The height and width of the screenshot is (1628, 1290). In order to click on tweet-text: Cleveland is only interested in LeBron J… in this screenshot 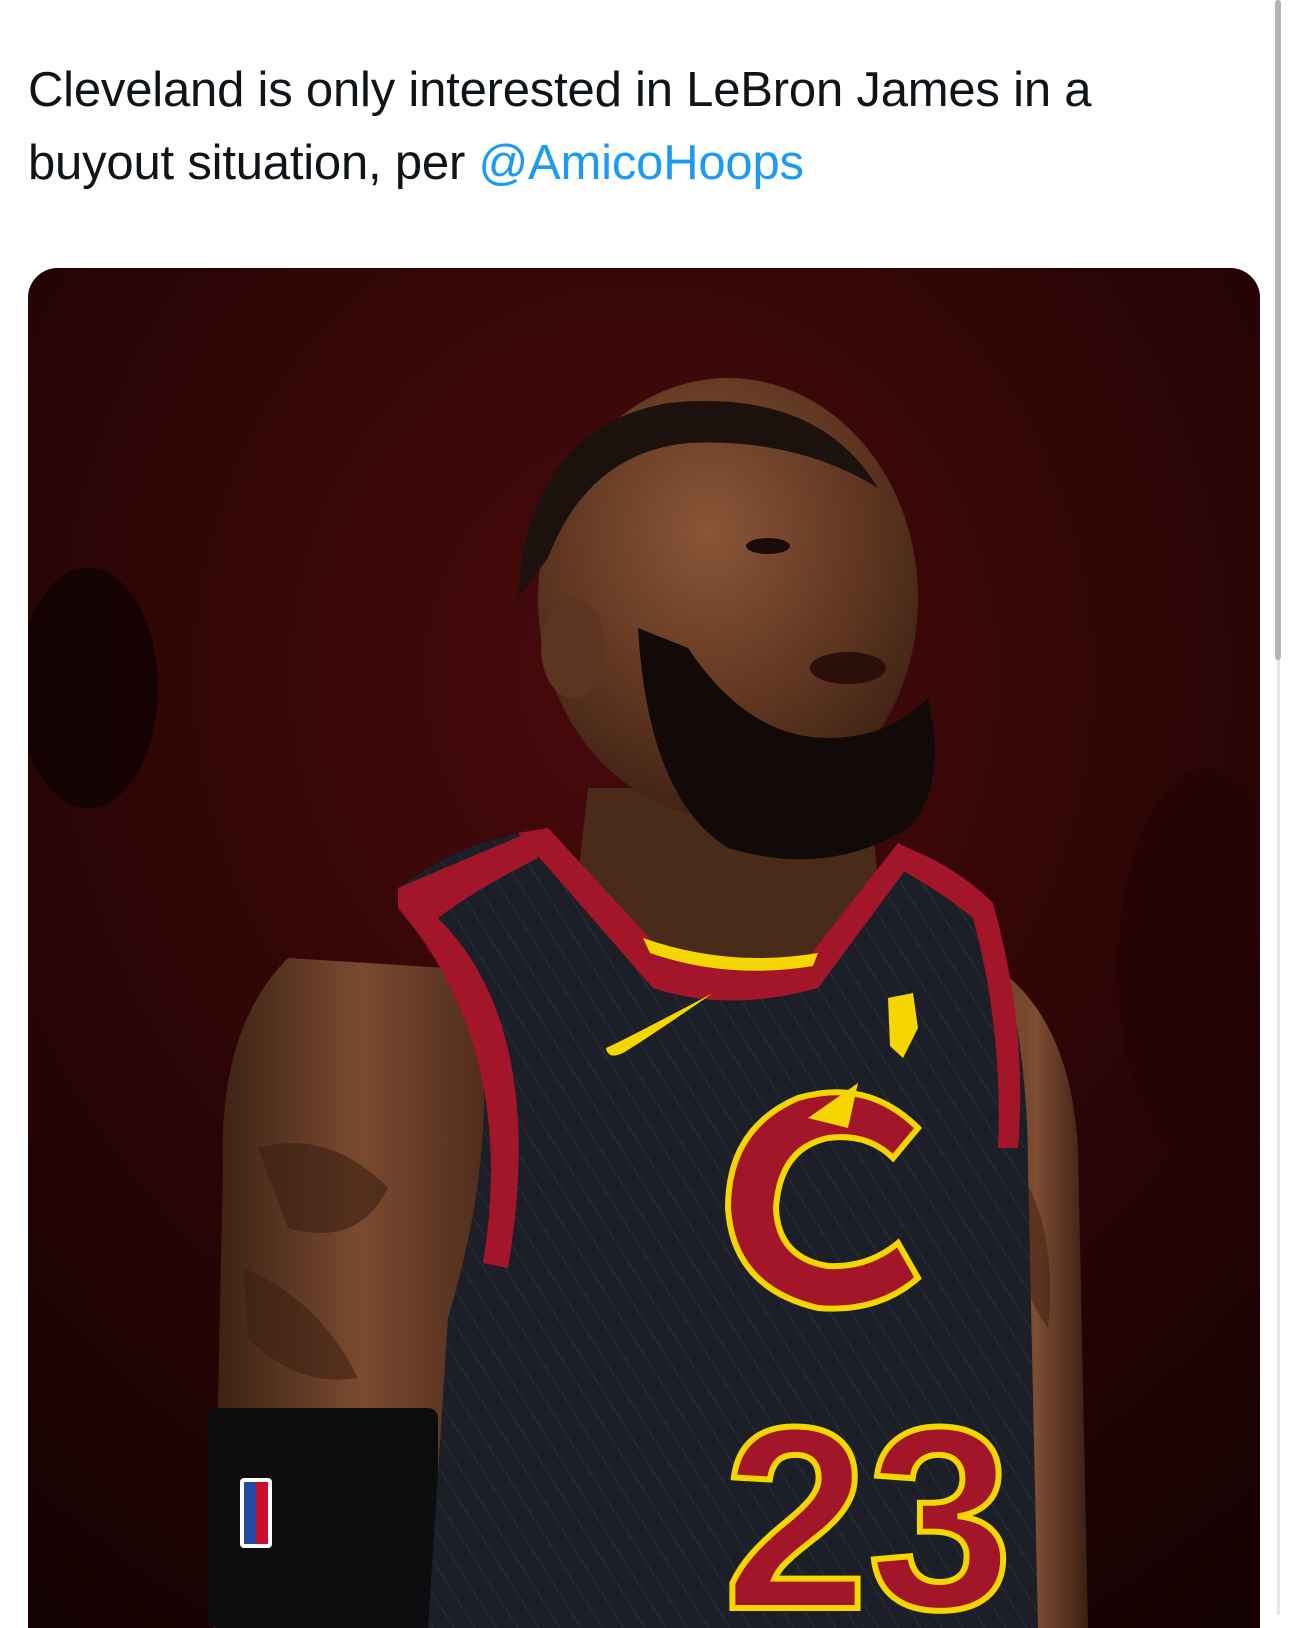, I will do `click(623, 127)`.